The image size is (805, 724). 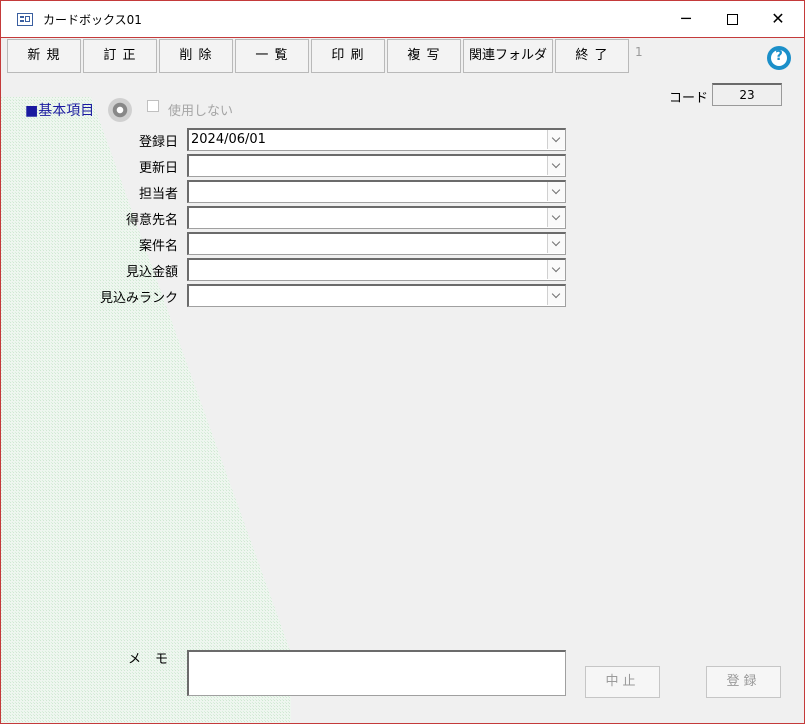 I want to click on related-folder-button: 関連フォルダ, so click(x=508, y=56).